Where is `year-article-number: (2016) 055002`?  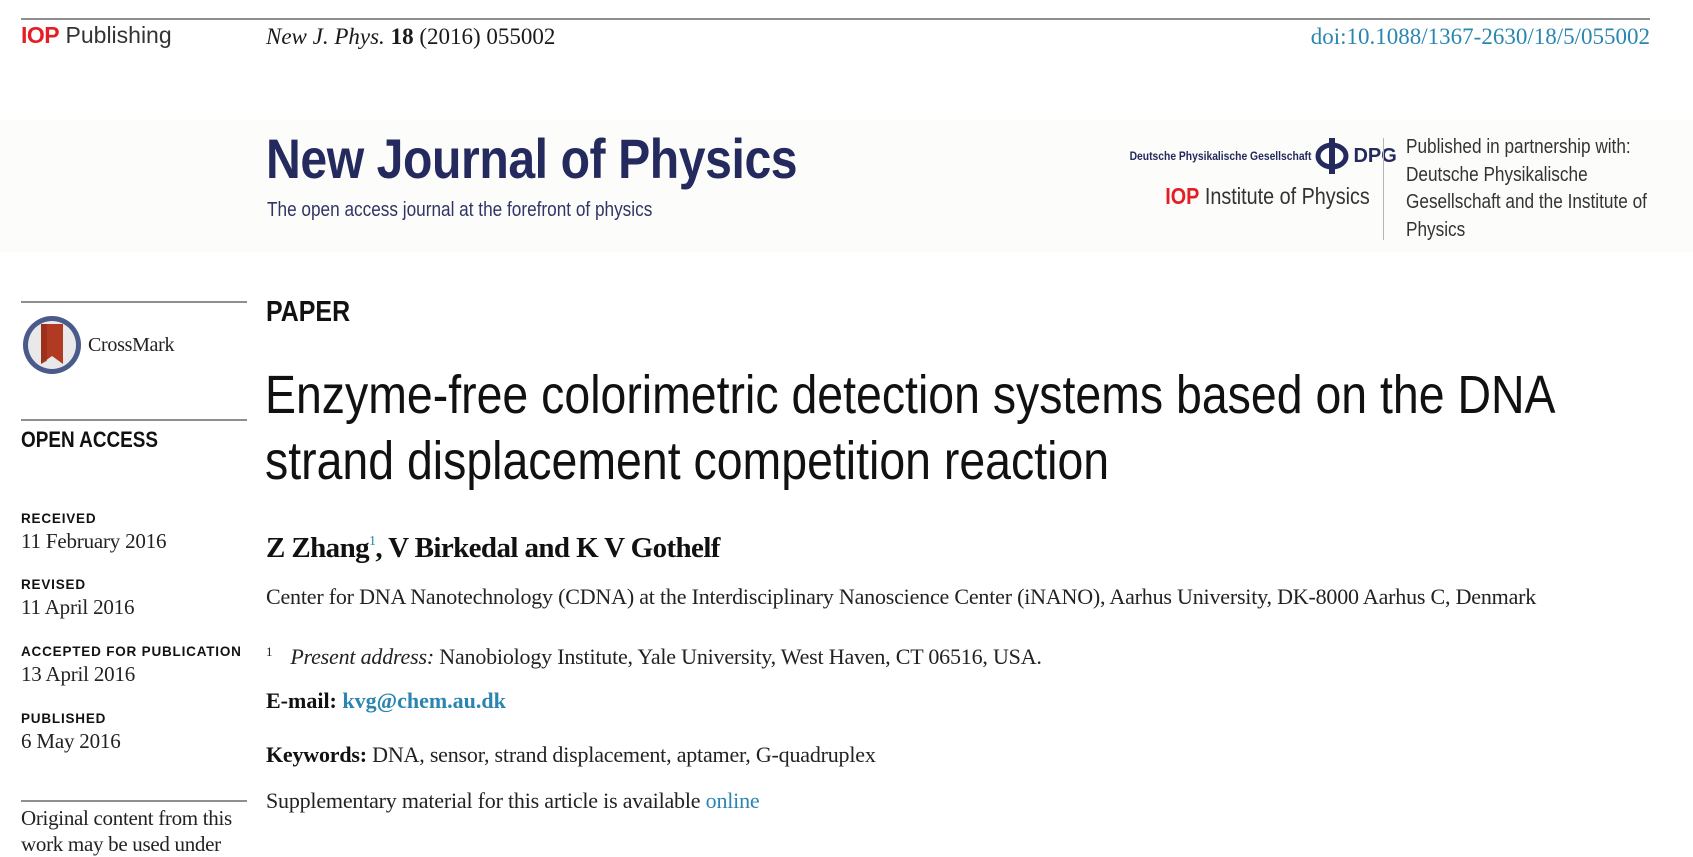 year-article-number: (2016) 055002 is located at coordinates (487, 36).